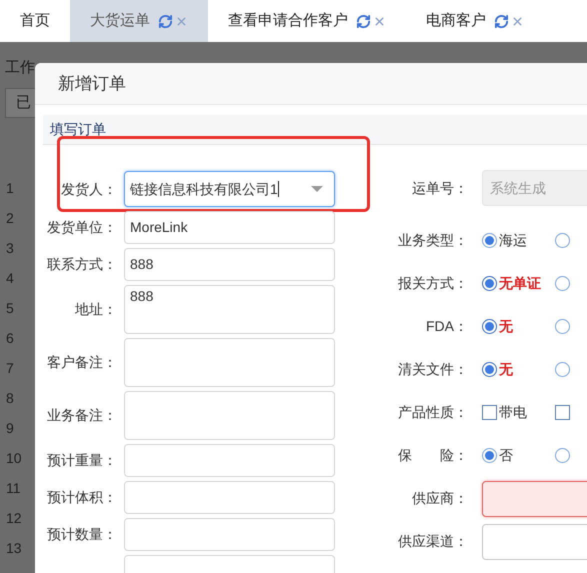  What do you see at coordinates (447, 326) in the screenshot?
I see `field-label: FDA：` at bounding box center [447, 326].